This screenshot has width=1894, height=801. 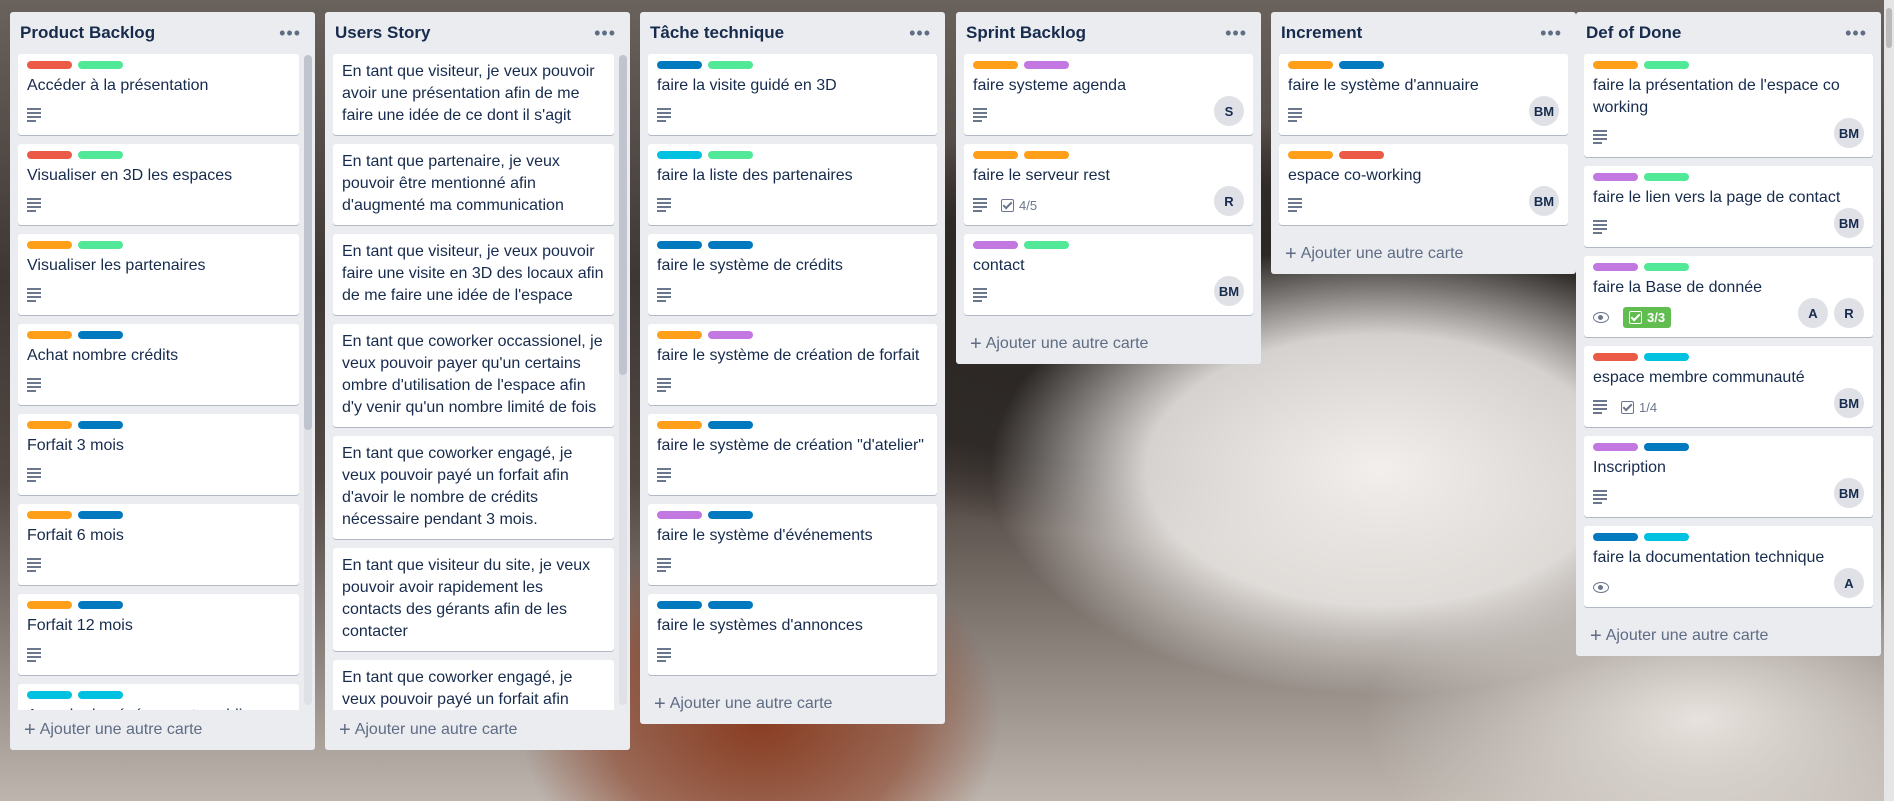 What do you see at coordinates (1633, 33) in the screenshot?
I see `list-title: Def of Done` at bounding box center [1633, 33].